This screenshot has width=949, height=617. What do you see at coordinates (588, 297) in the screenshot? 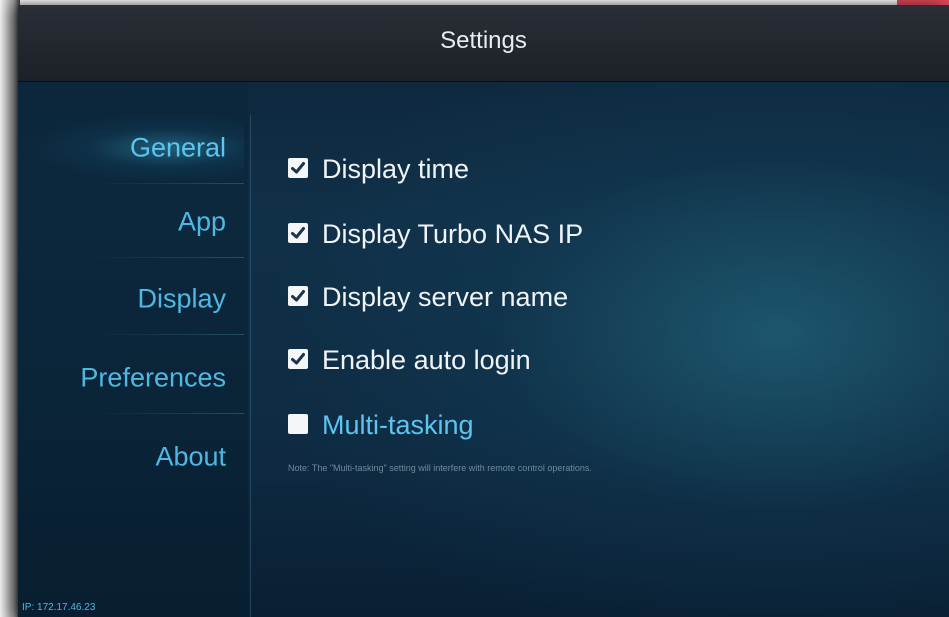
I see `option-display-server-name: Display server name` at bounding box center [588, 297].